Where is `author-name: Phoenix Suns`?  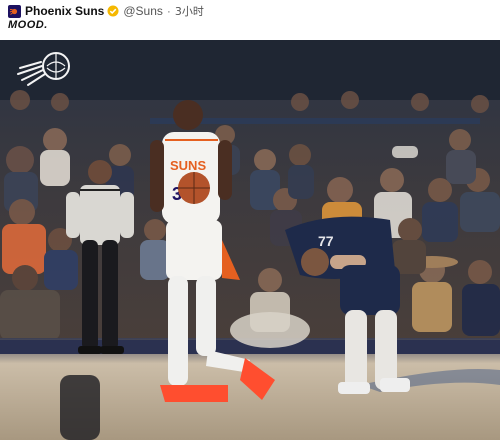 author-name: Phoenix Suns is located at coordinates (64, 11).